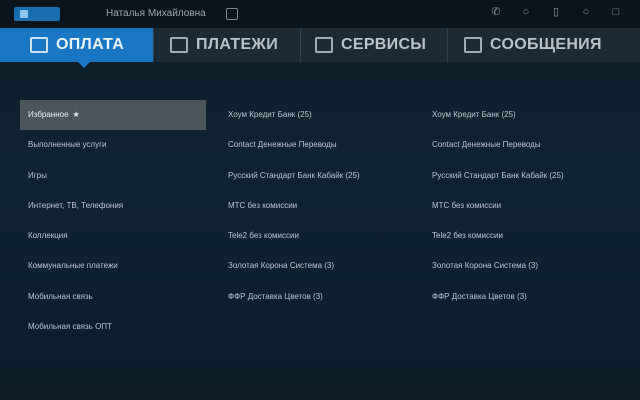 Image resolution: width=640 pixels, height=400 pixels. Describe the element at coordinates (90, 44) in the screenshot. I see `tab-label: ОПЛАТА` at that location.